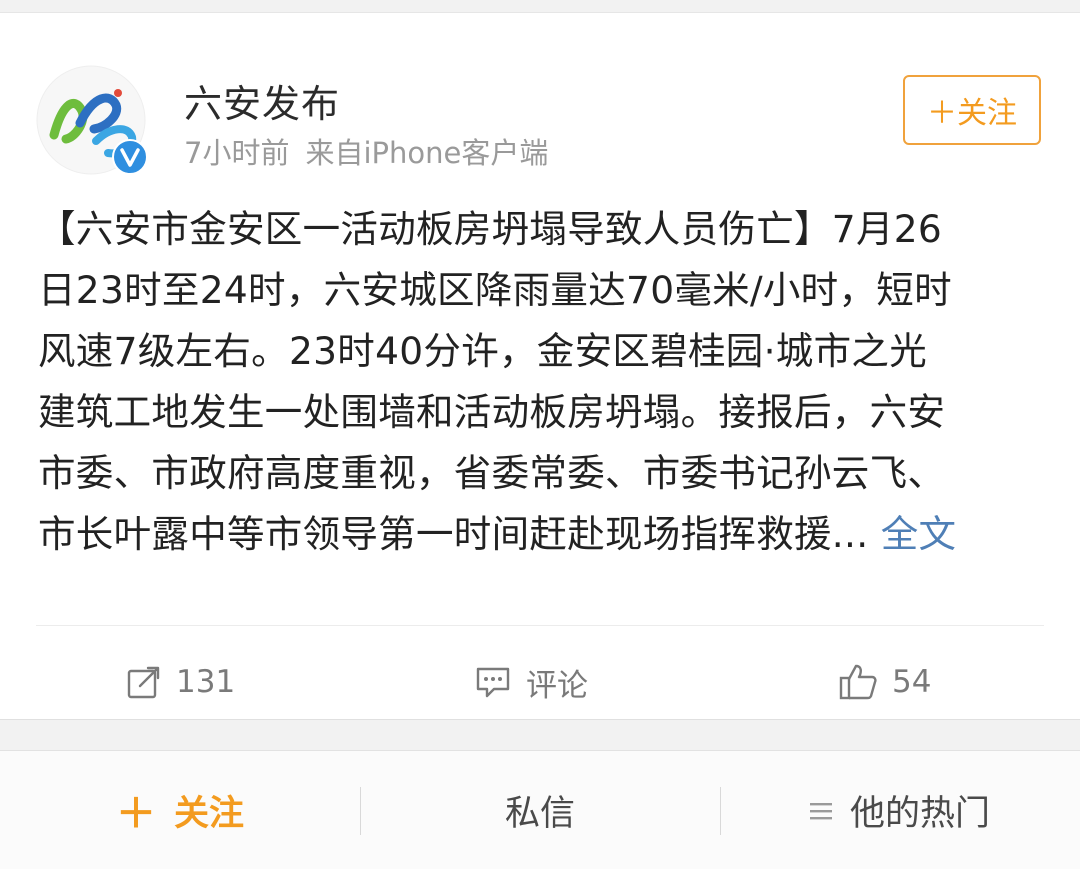  Describe the element at coordinates (540, 625) in the screenshot. I see `divider` at that location.